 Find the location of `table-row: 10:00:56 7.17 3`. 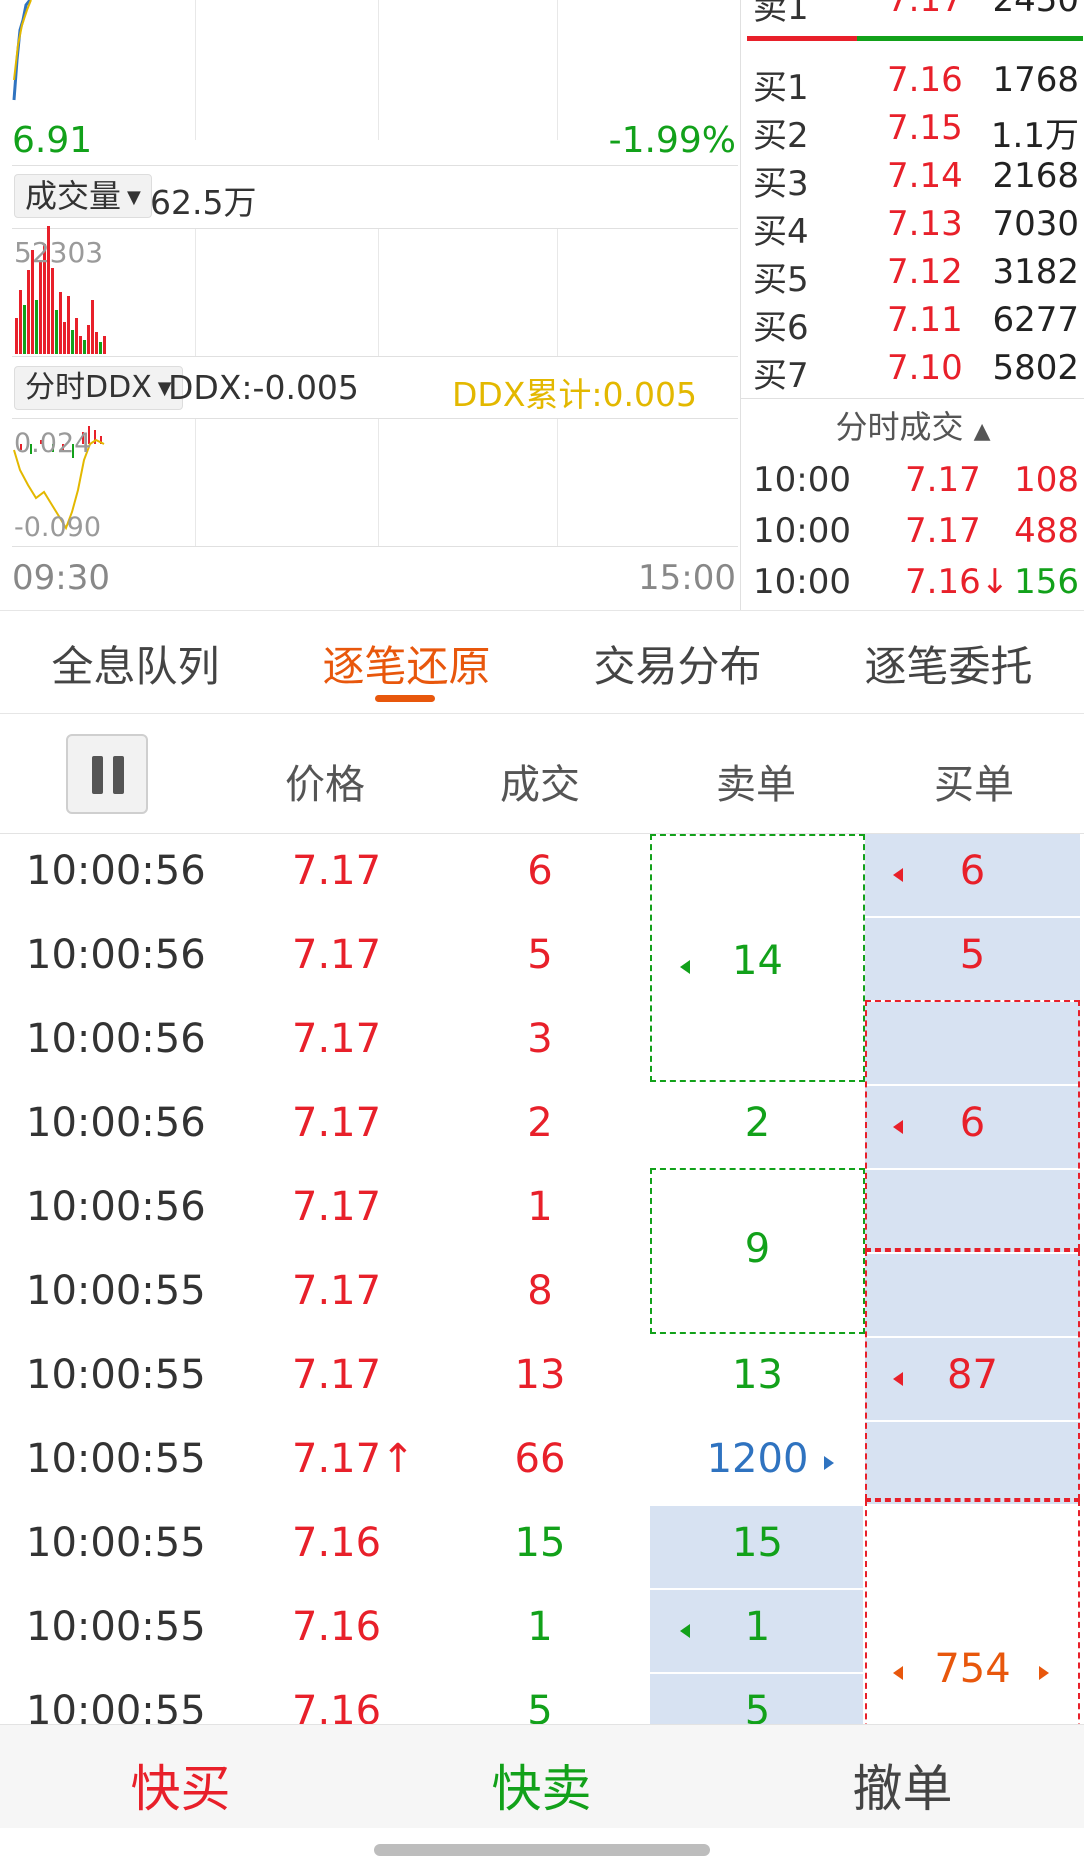

table-row: 10:00:56 7.17 3 is located at coordinates (542, 1044).